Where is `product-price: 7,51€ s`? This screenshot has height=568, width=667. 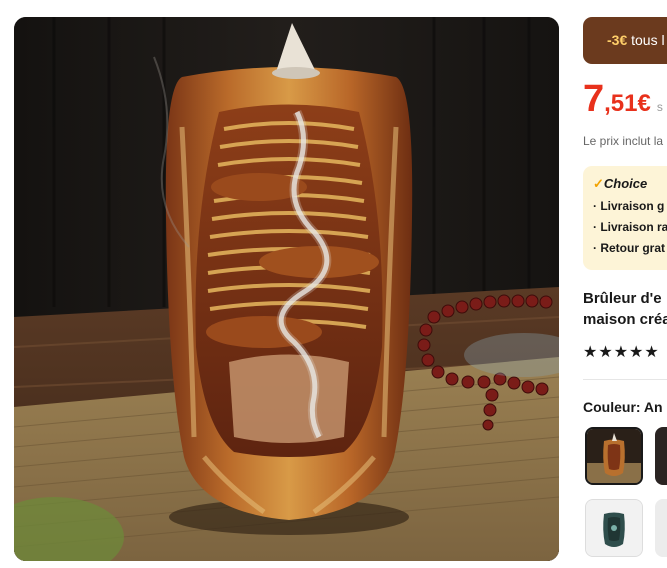
product-price: 7,51€ s is located at coordinates (623, 99).